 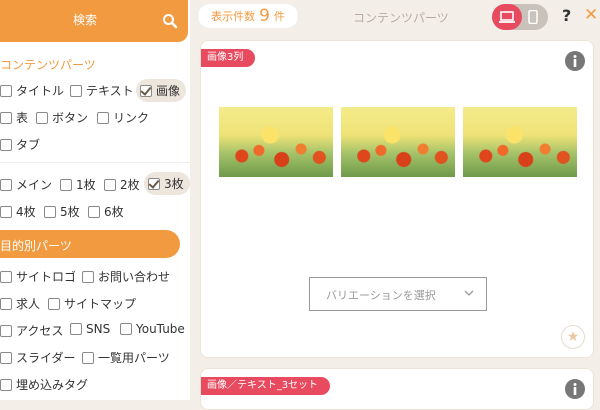 I want to click on filter-main: メイン, so click(x=26, y=184).